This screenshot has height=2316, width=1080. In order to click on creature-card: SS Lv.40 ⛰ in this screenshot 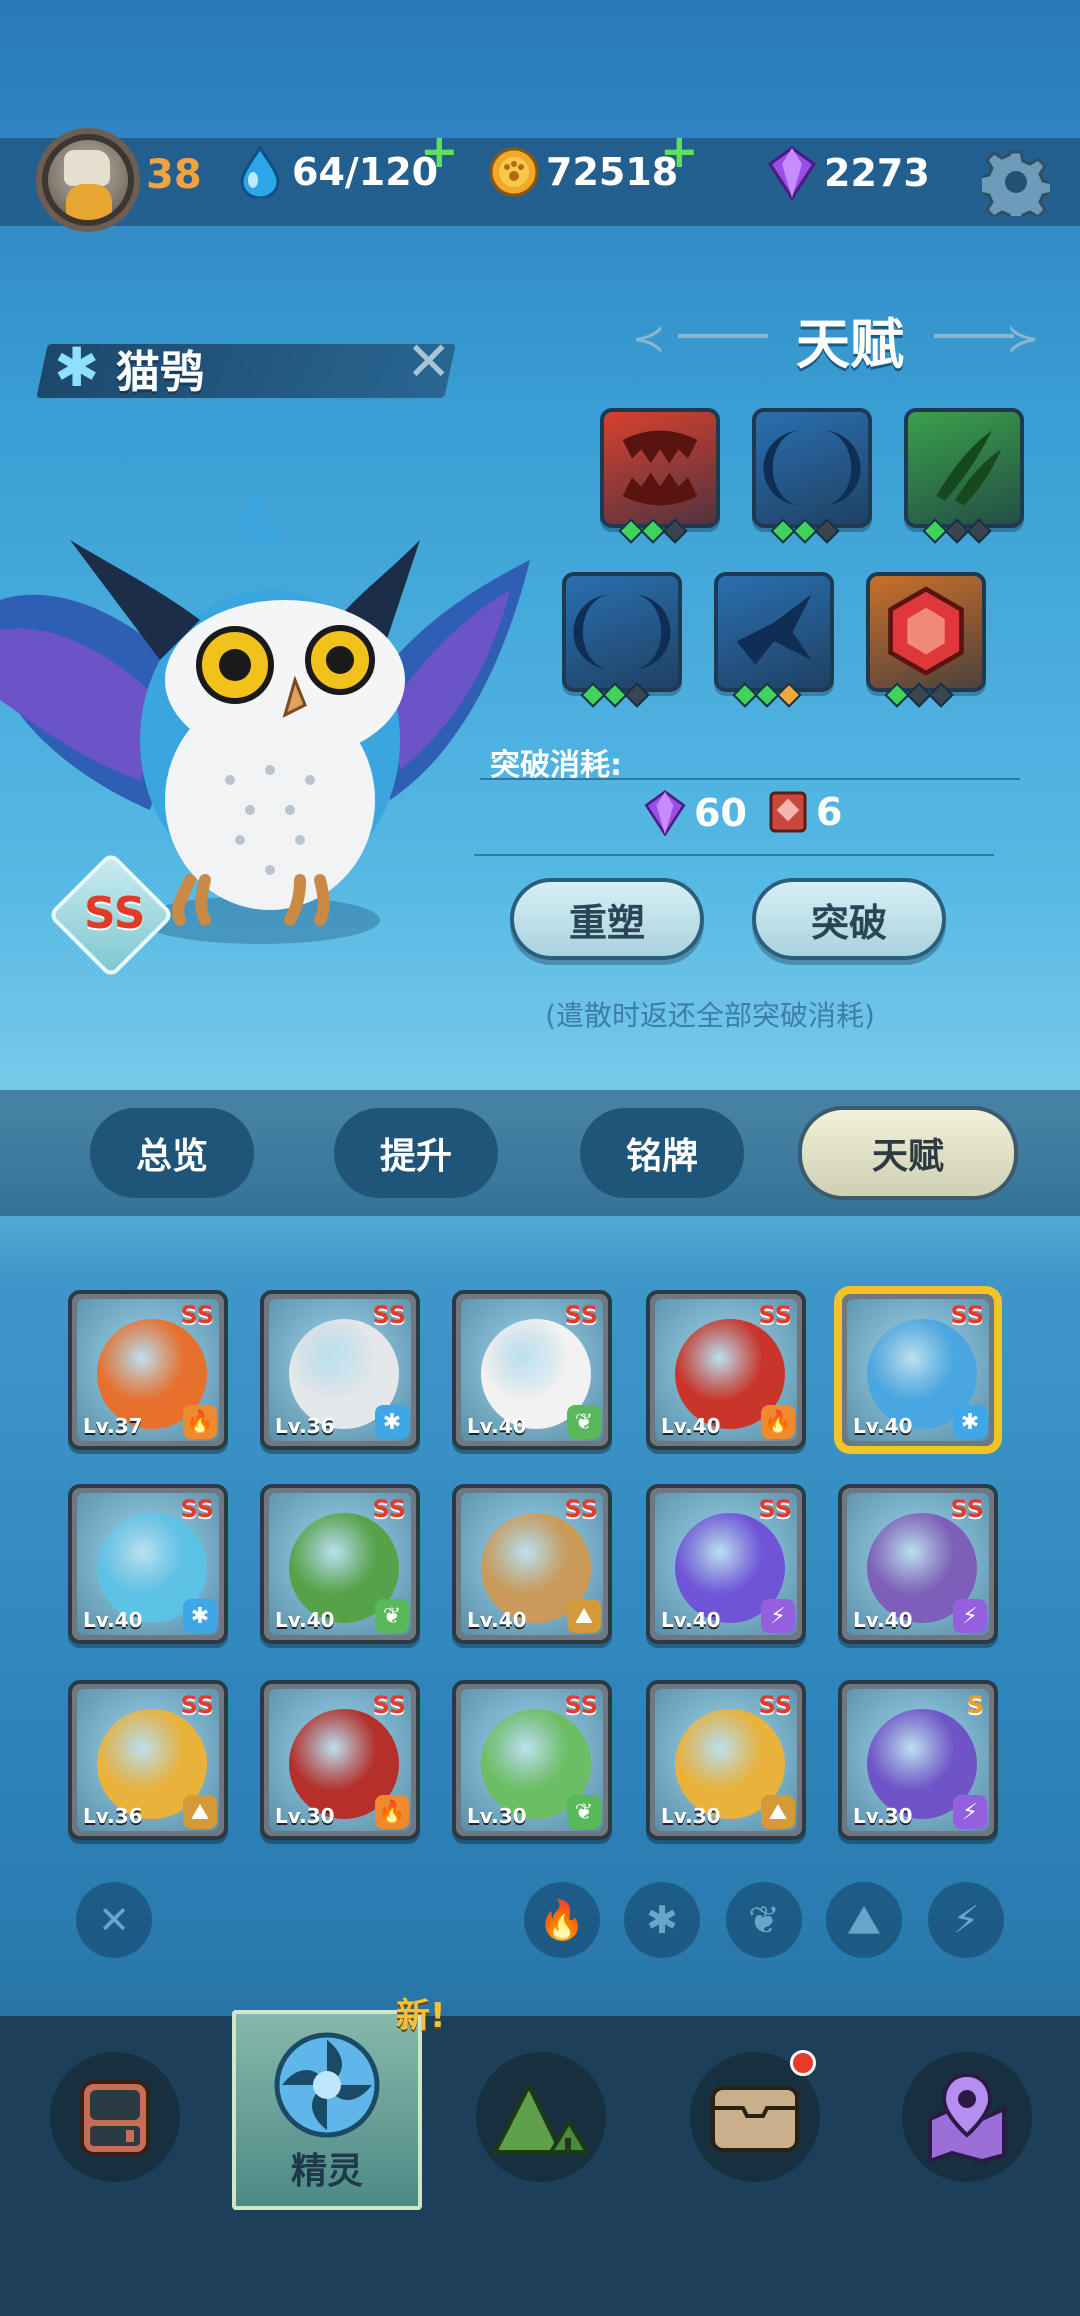, I will do `click(532, 1564)`.